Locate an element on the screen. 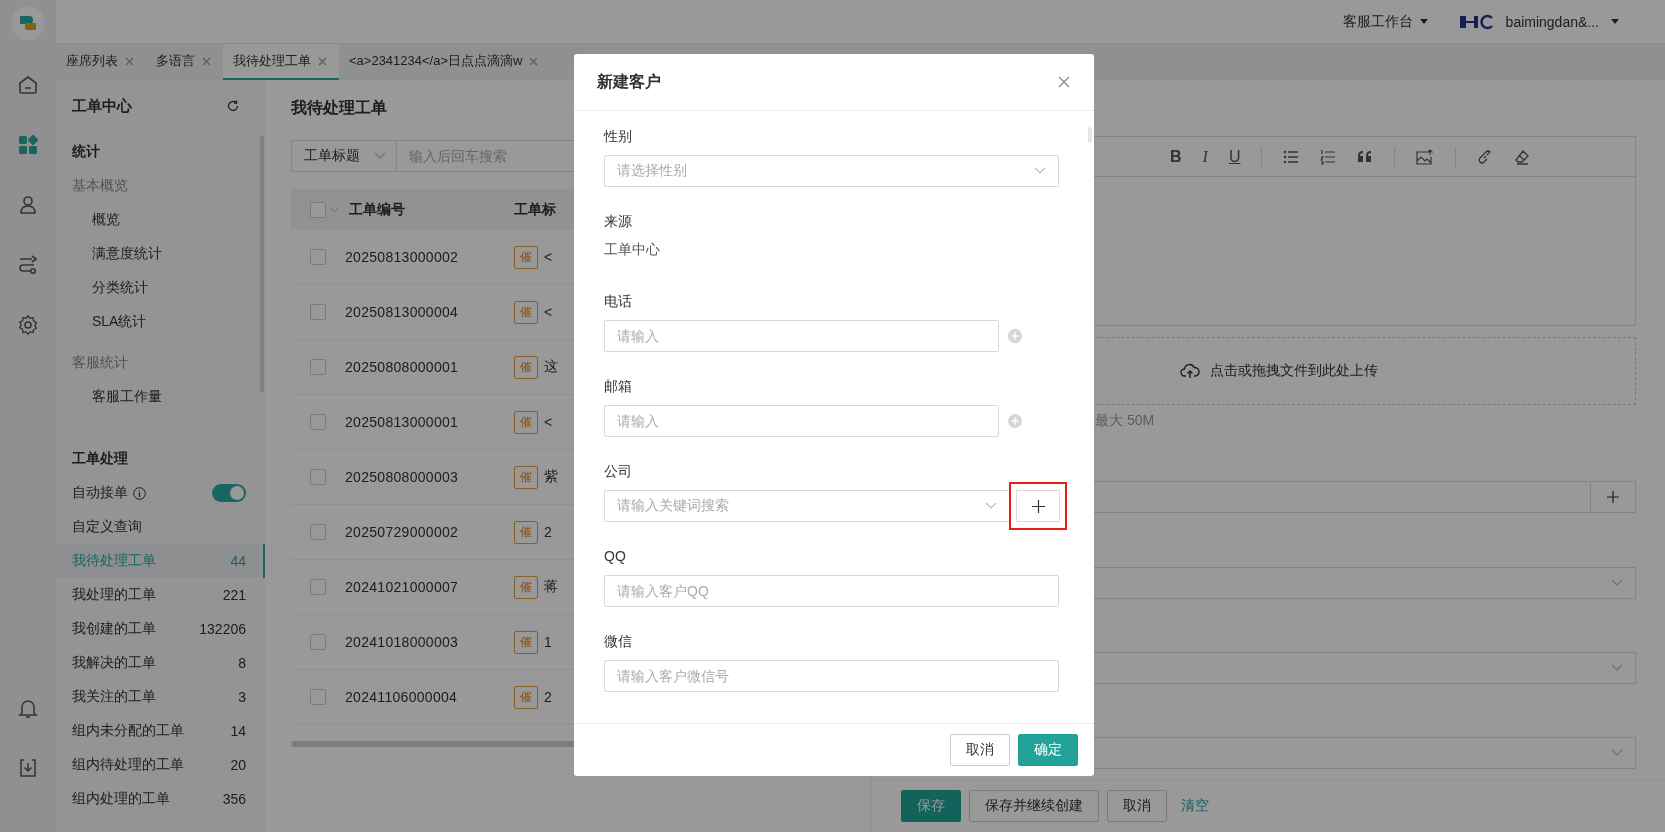 The height and width of the screenshot is (832, 1665). field-label: 公司 is located at coordinates (618, 471).